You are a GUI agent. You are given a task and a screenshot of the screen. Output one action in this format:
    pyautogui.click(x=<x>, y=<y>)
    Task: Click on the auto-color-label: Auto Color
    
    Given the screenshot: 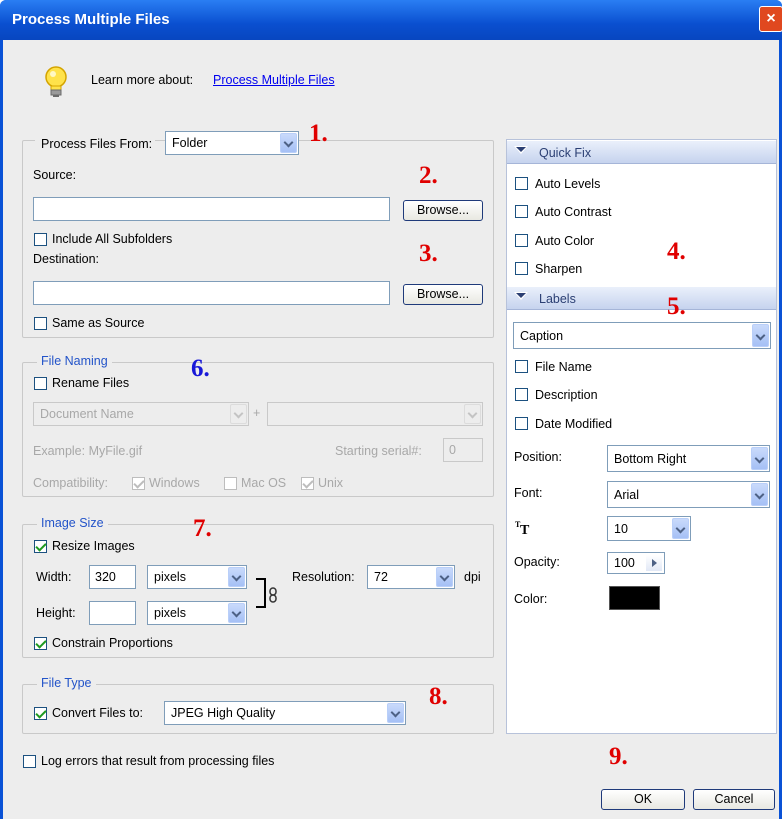 What is the action you would take?
    pyautogui.click(x=565, y=241)
    